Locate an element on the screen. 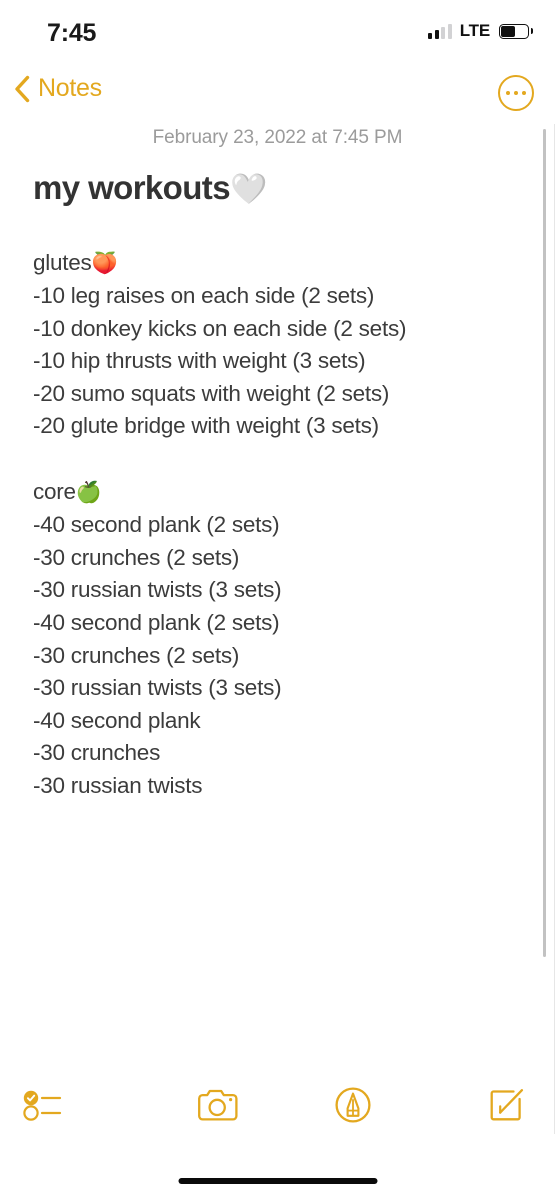  camera-icon is located at coordinates (217, 1105).